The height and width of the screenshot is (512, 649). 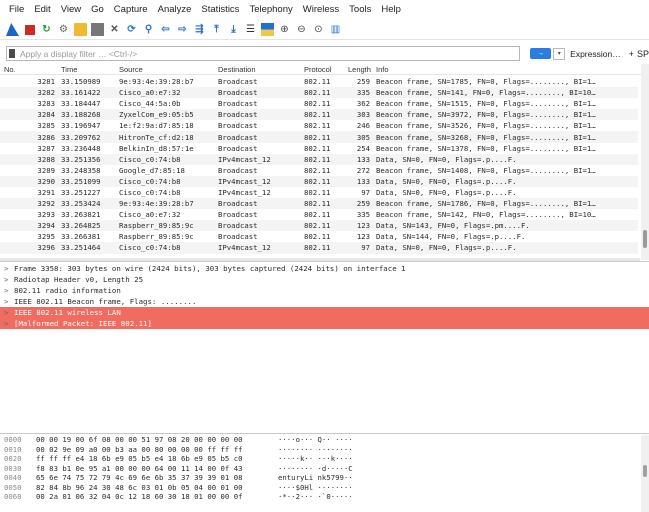 I want to click on menu-view: View, so click(x=71, y=9).